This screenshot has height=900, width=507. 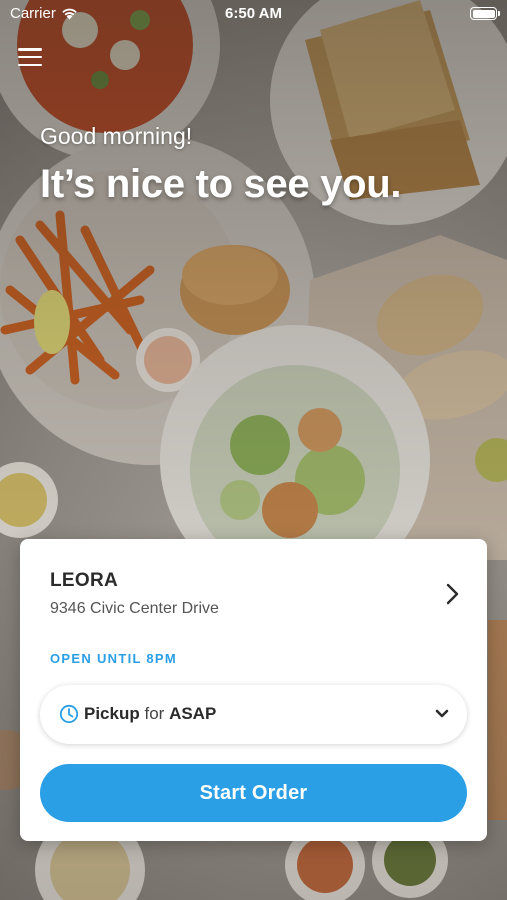 I want to click on chevron-right-icon, so click(x=452, y=594).